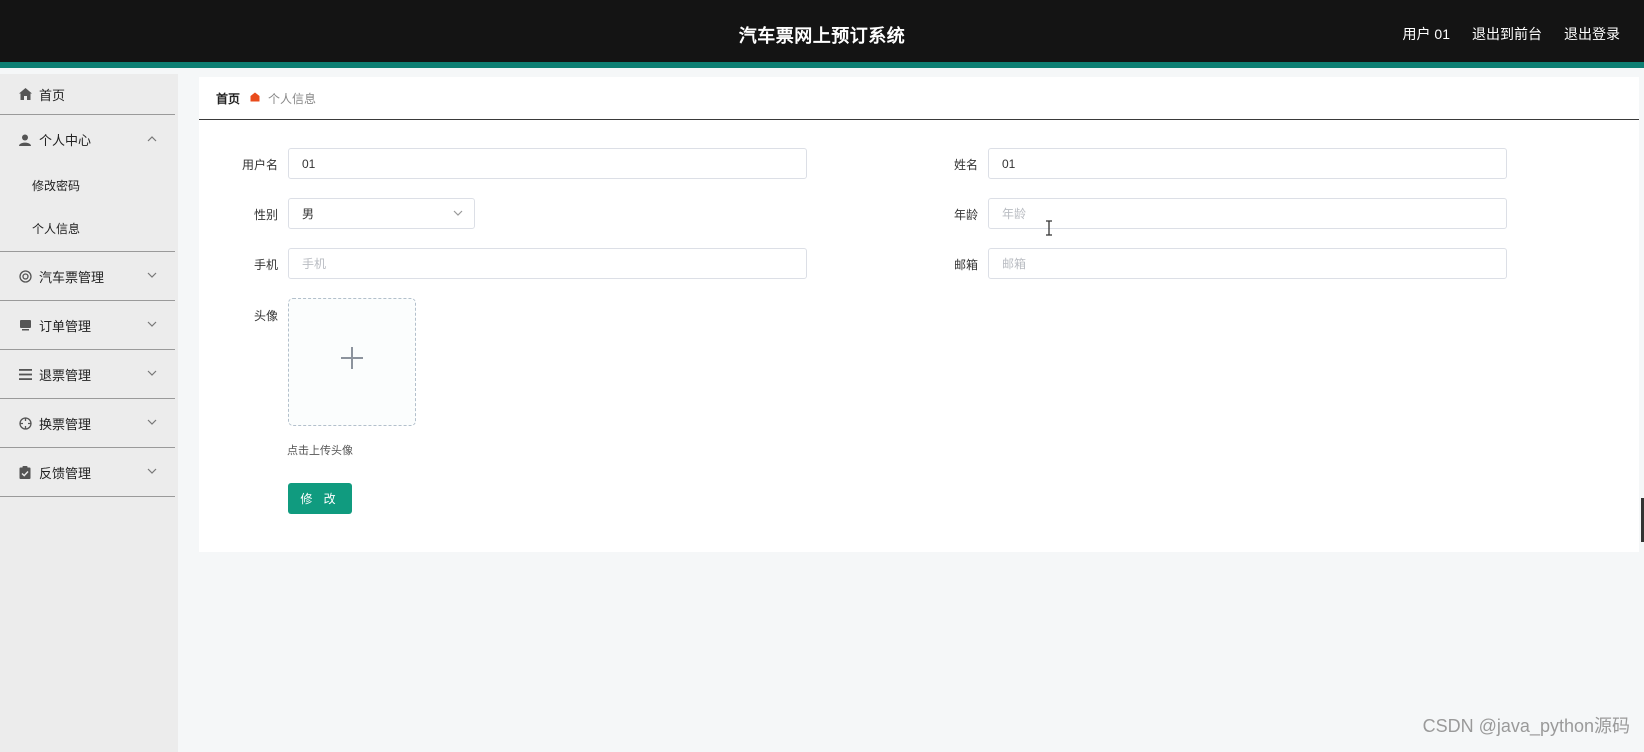  I want to click on sidebar-item-refund: 退票管理, so click(87, 374).